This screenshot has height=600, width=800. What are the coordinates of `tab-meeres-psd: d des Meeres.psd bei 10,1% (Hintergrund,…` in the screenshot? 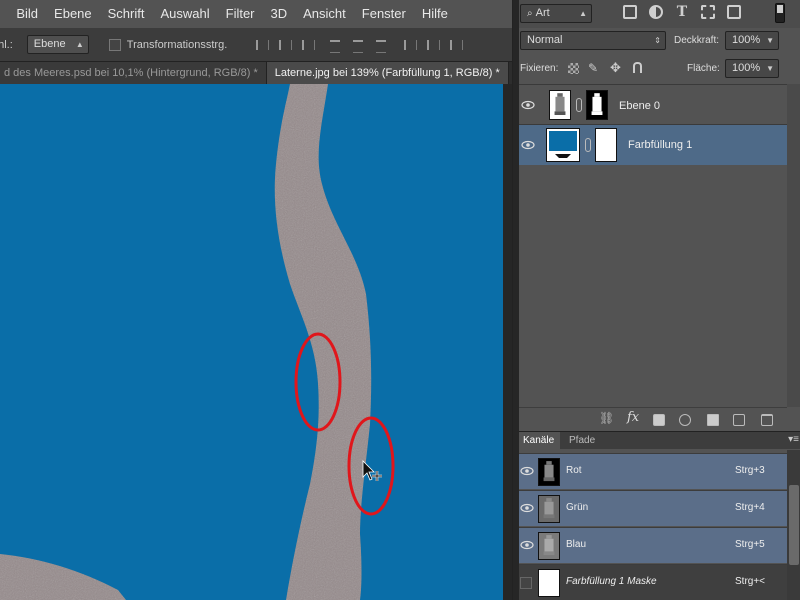 It's located at (133, 73).